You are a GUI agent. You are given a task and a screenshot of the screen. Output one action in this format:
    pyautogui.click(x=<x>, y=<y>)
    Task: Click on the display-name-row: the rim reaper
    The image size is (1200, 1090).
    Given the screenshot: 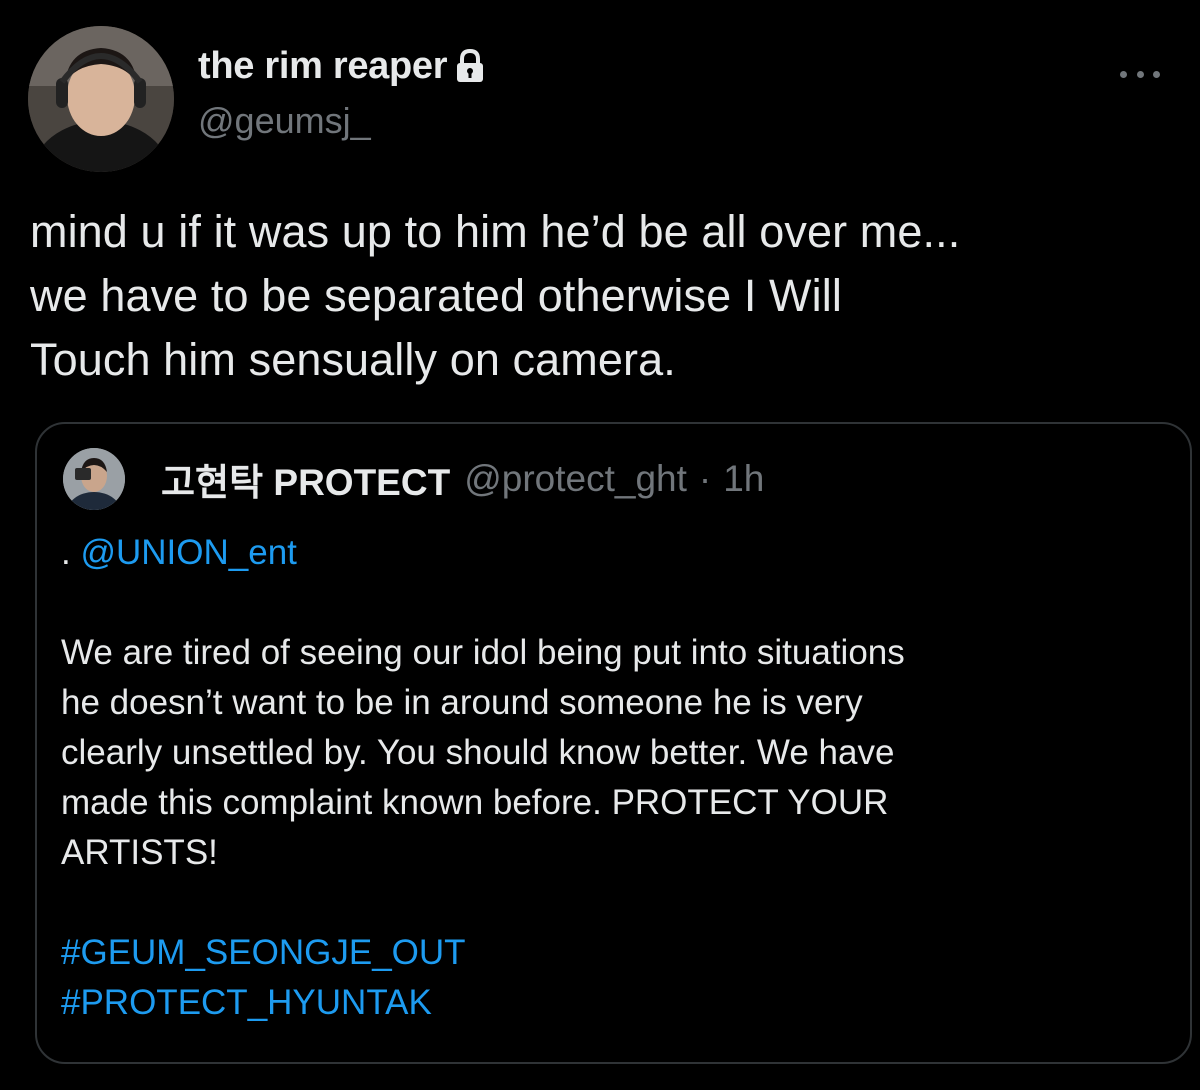 What is the action you would take?
    pyautogui.click(x=343, y=66)
    